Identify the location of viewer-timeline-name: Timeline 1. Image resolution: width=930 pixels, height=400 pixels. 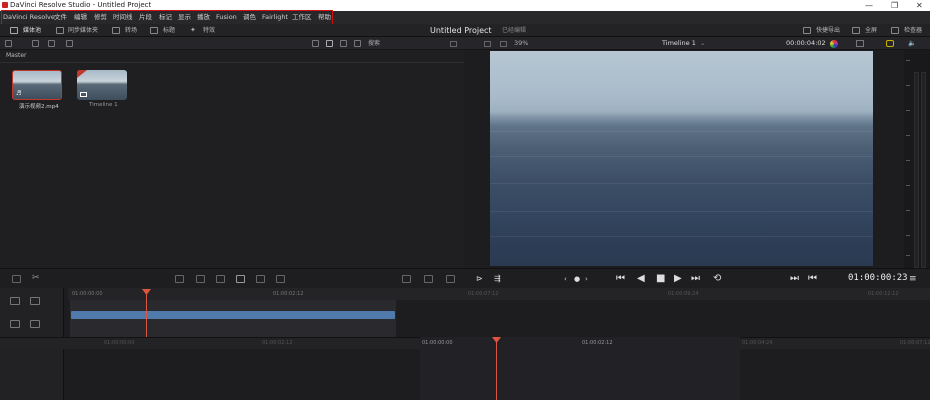
(679, 43).